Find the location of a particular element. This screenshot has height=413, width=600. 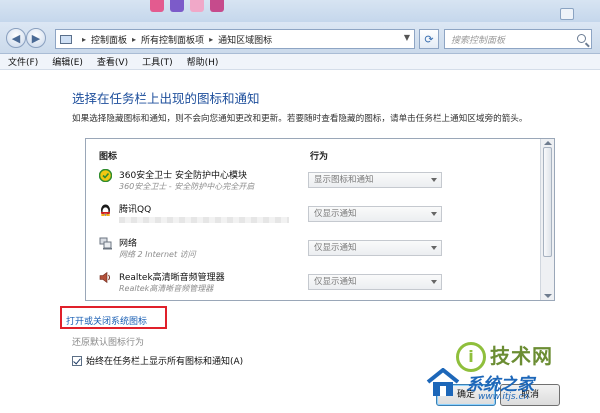

search-icon is located at coordinates (581, 38).